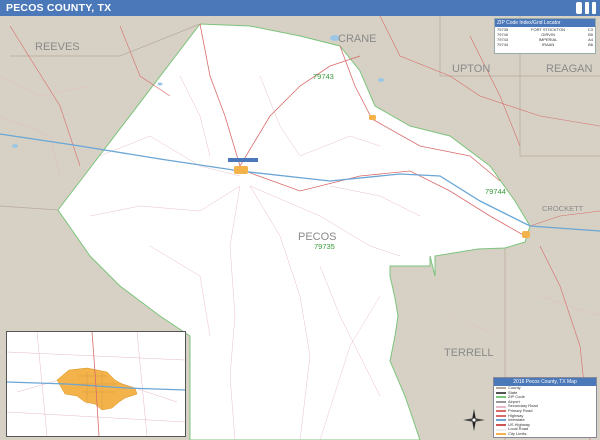 The width and height of the screenshot is (600, 440). What do you see at coordinates (323, 76) in the screenshot?
I see `zip-label-79743: 79743` at bounding box center [323, 76].